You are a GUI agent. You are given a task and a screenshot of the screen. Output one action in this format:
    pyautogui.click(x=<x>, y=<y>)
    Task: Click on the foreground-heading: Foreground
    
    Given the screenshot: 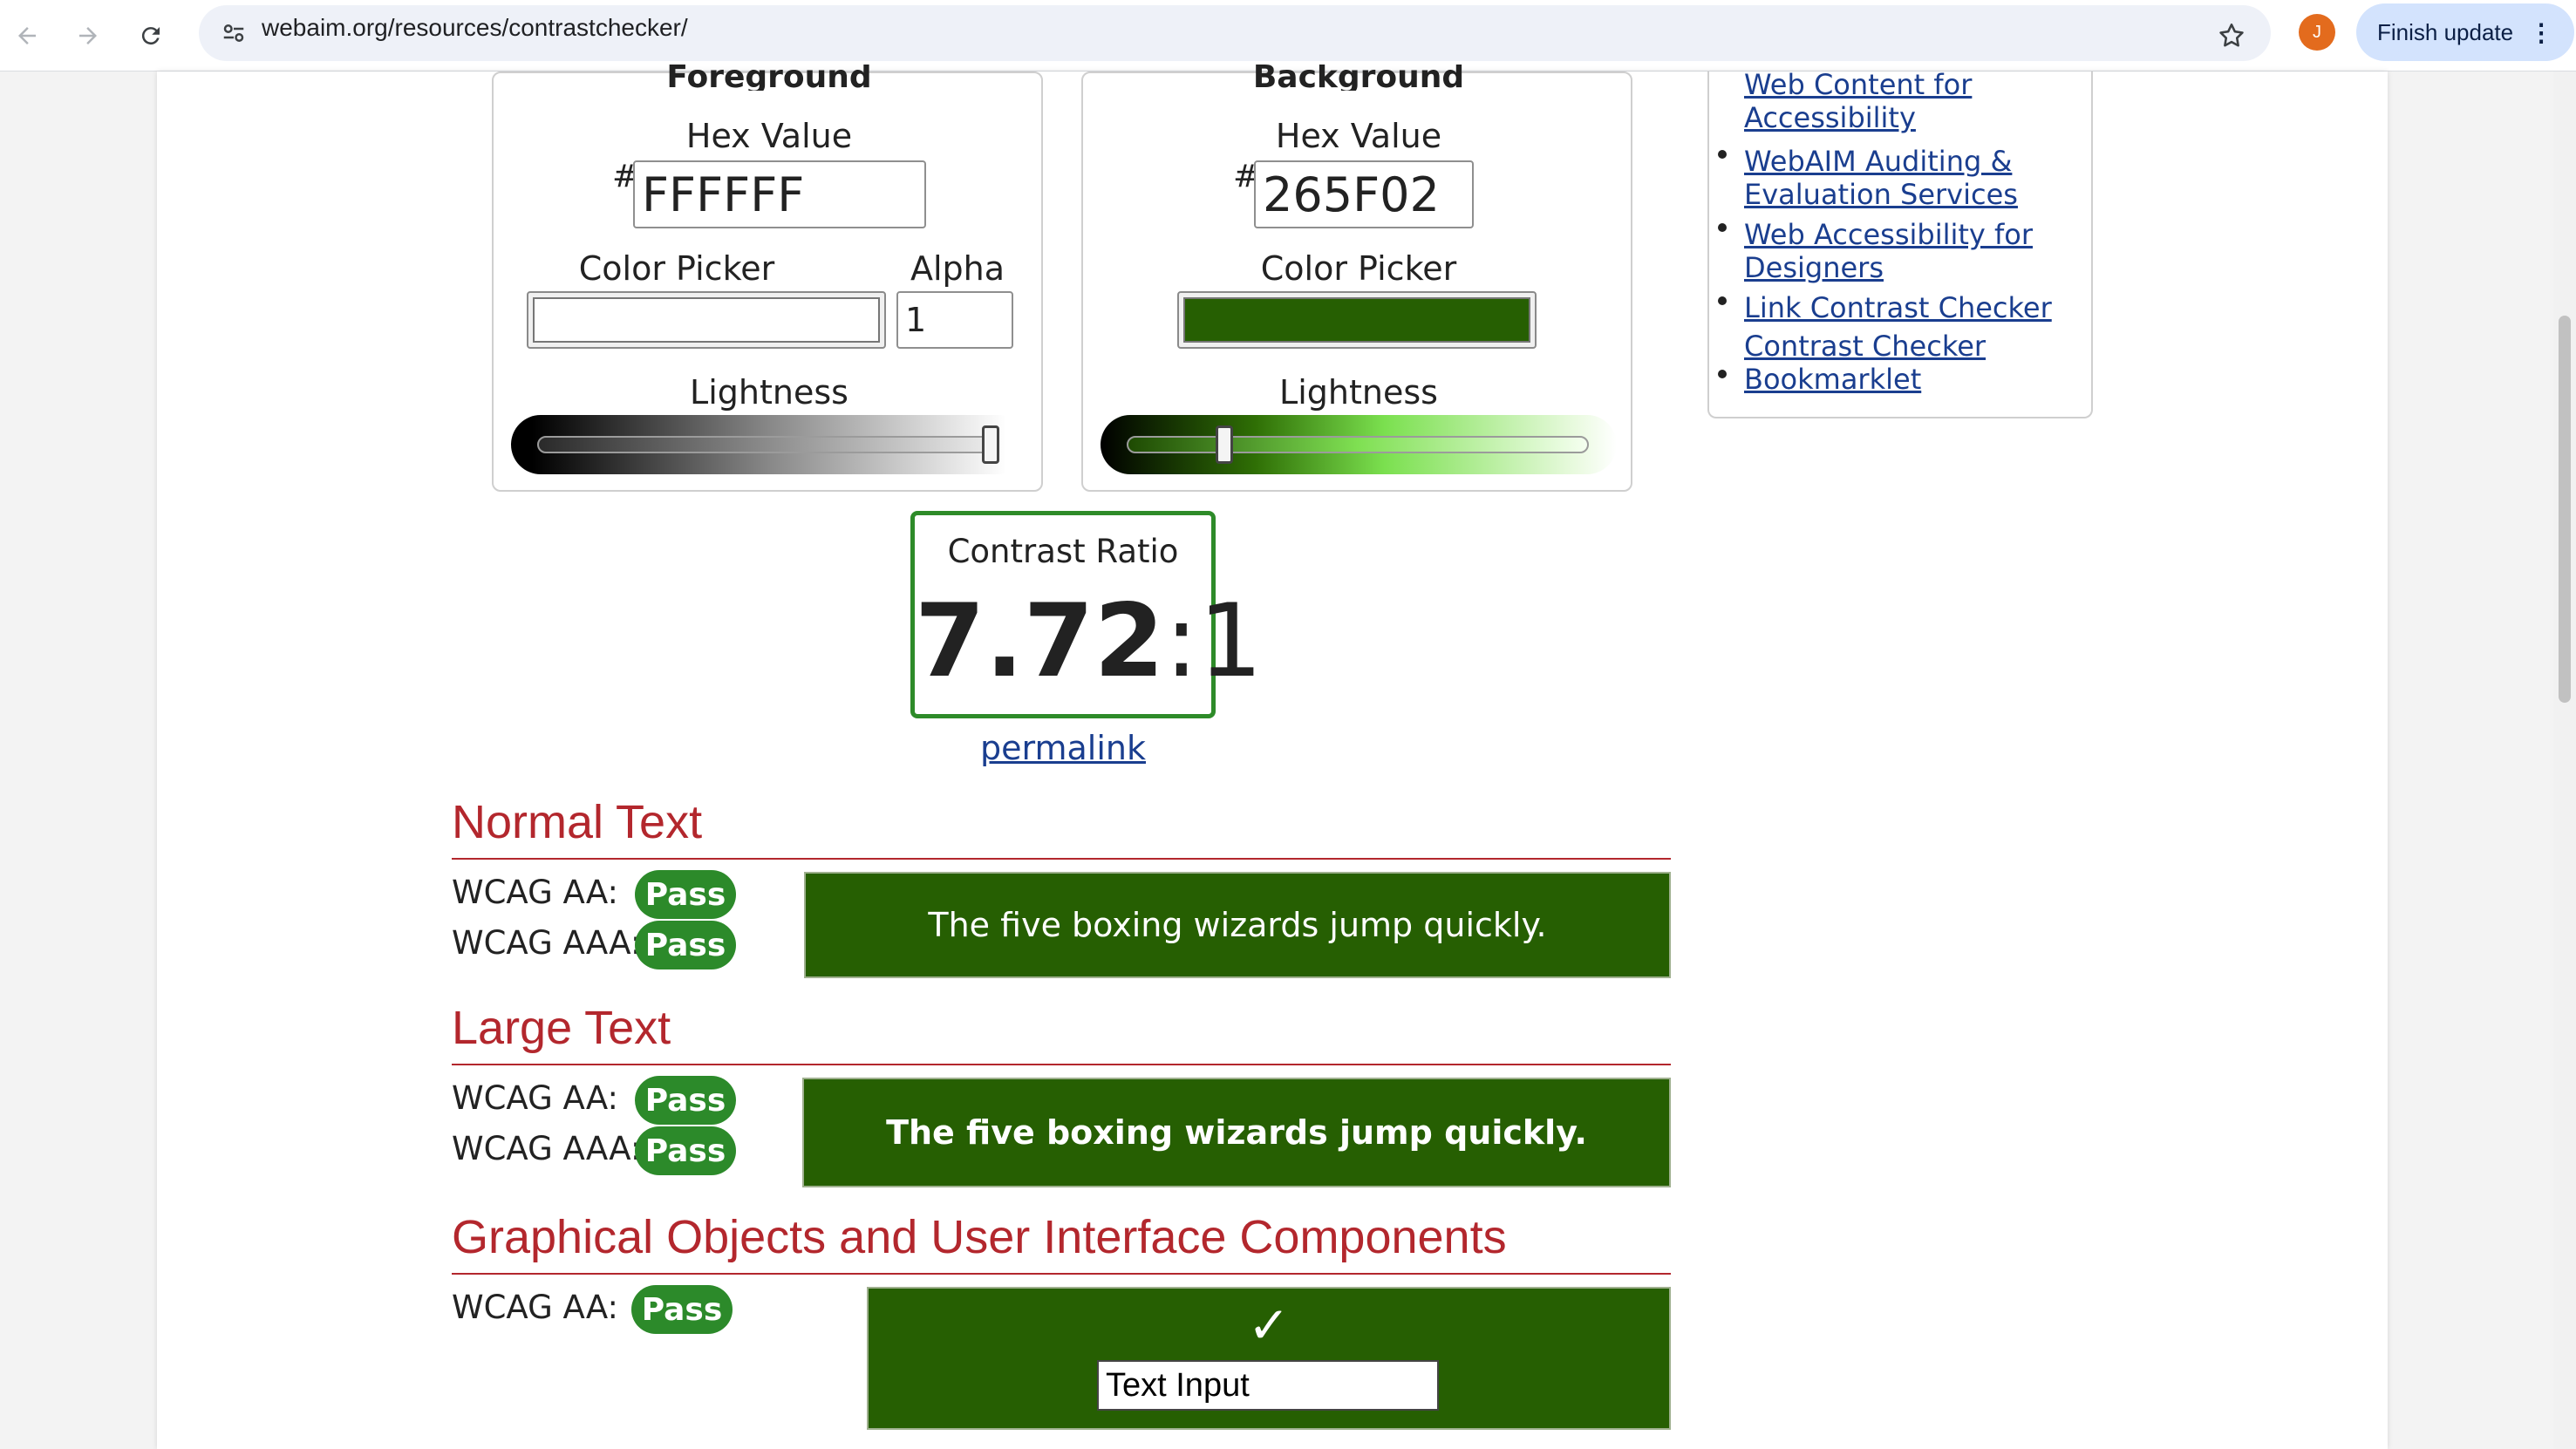 What is the action you would take?
    pyautogui.click(x=769, y=78)
    